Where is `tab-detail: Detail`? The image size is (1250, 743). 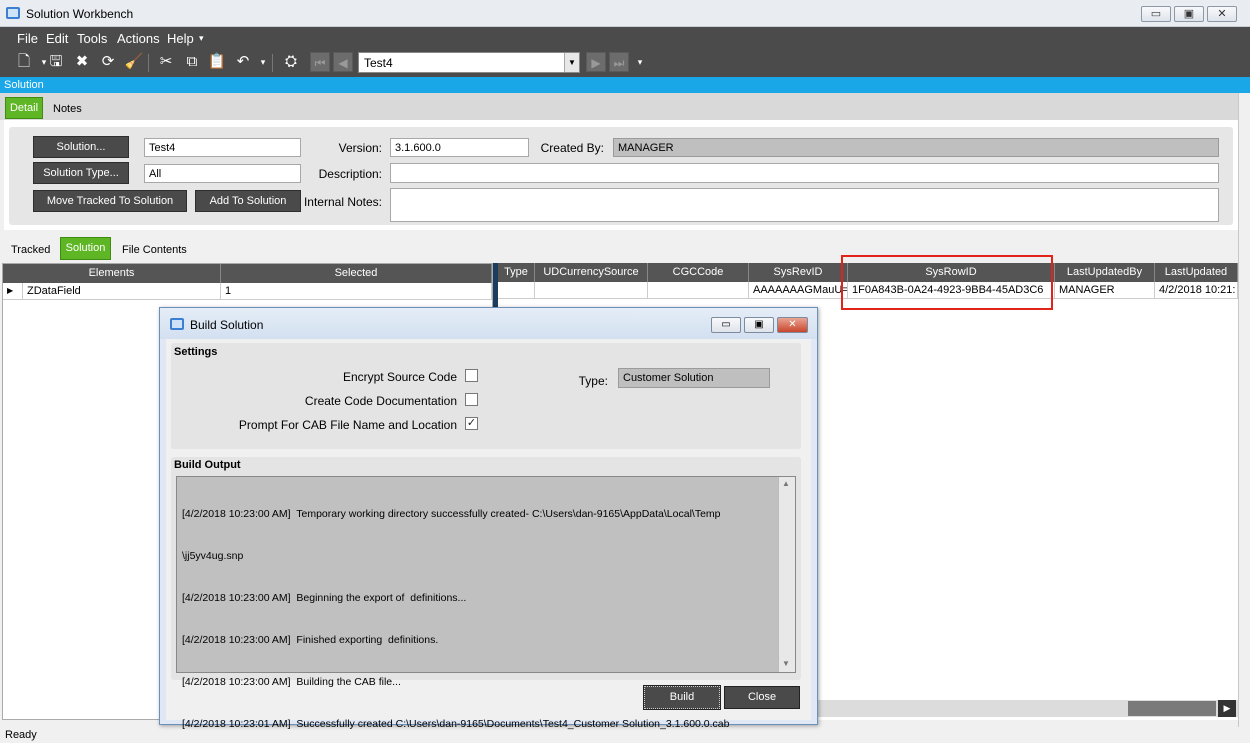
tab-detail: Detail is located at coordinates (24, 108).